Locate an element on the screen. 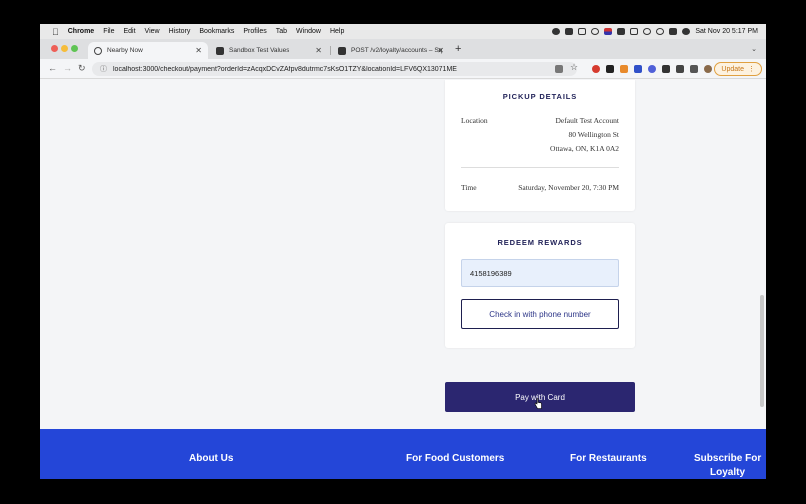 The width and height of the screenshot is (806, 504). location-label: Location is located at coordinates (474, 120).